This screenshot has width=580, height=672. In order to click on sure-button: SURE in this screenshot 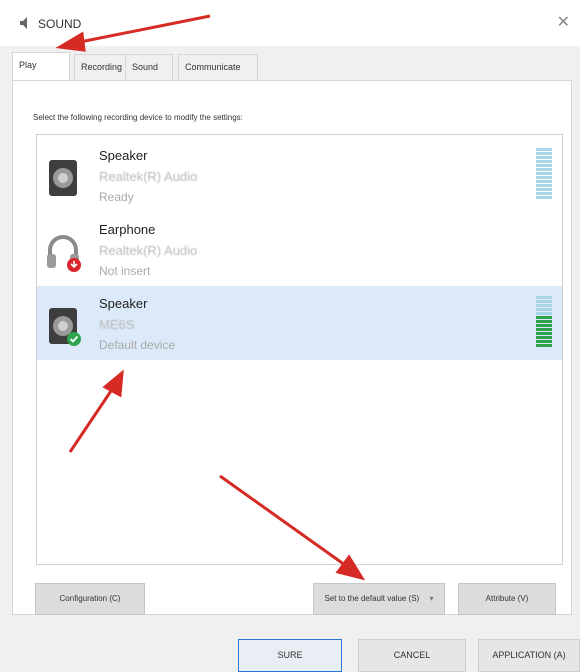, I will do `click(290, 655)`.